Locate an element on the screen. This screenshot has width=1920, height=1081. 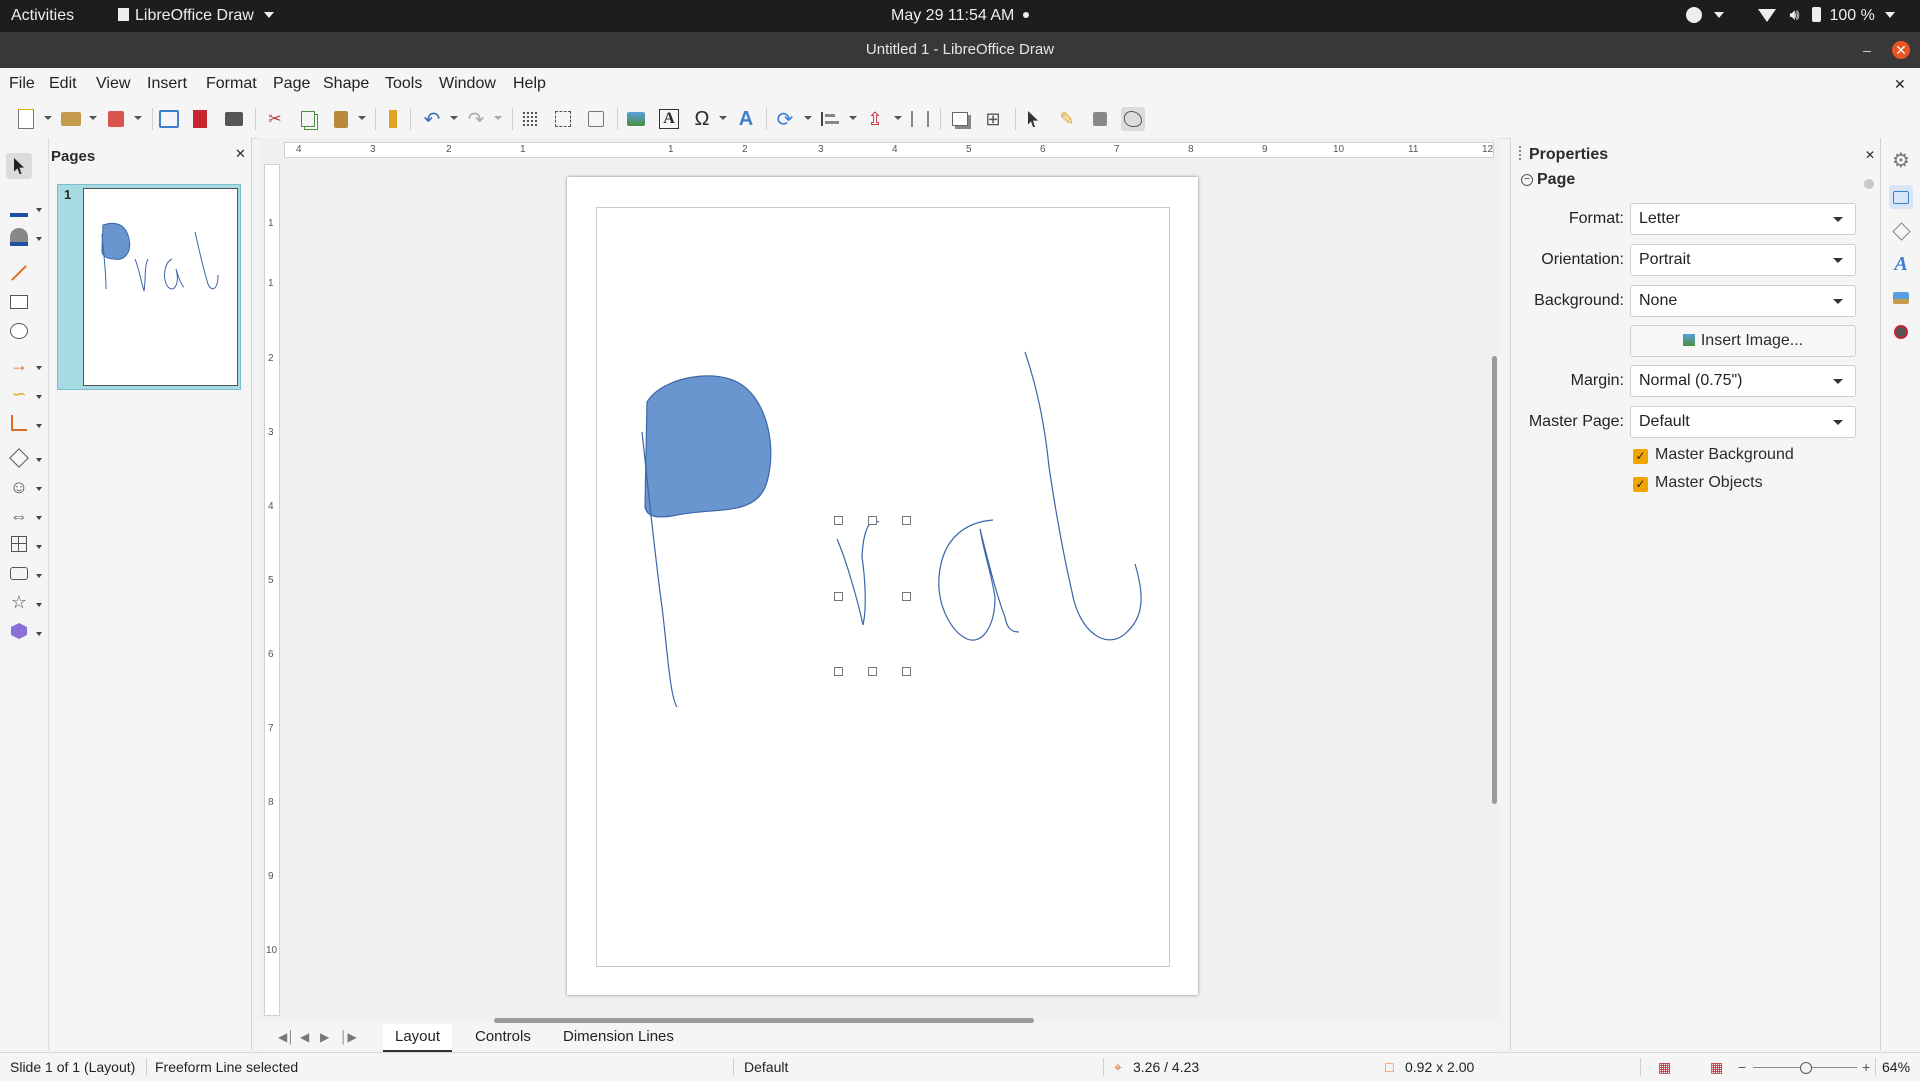
menu-view: View is located at coordinates (113, 84).